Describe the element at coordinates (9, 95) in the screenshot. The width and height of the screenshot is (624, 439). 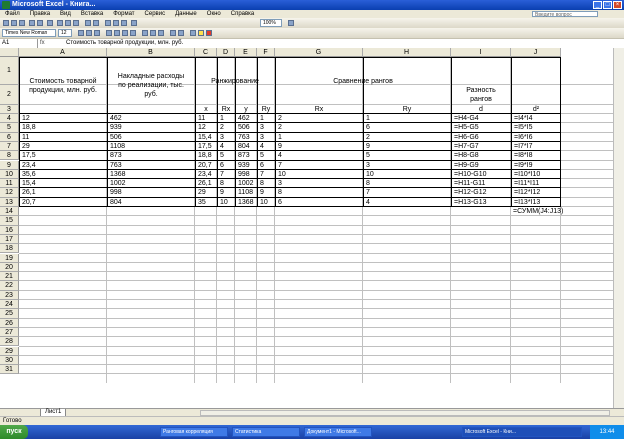
I see `row-header-2: 2` at that location.